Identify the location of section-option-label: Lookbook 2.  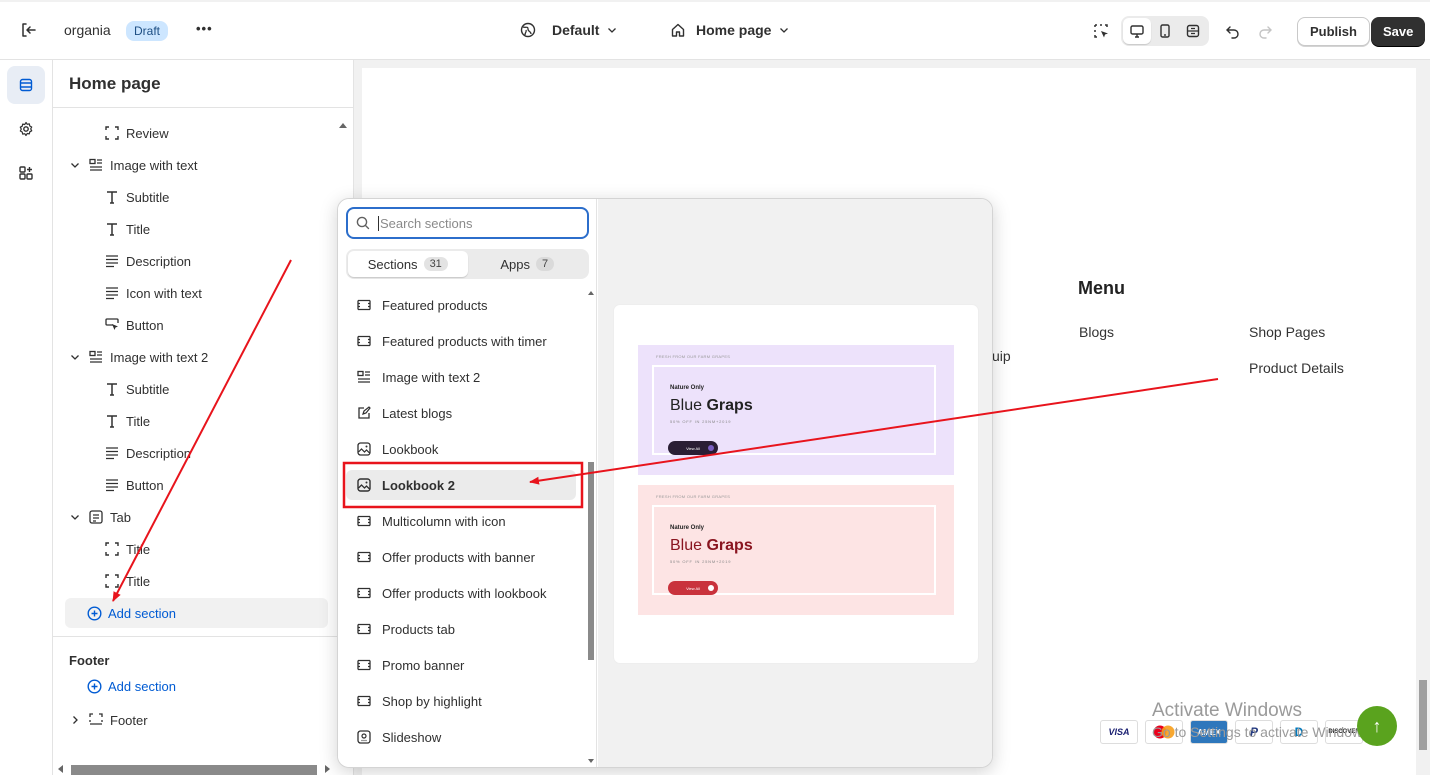
(418, 485).